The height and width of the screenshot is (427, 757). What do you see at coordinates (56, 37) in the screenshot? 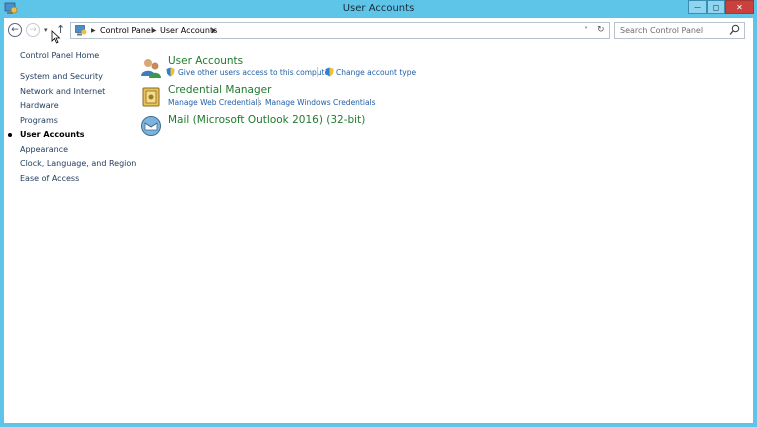
I see `mouse-cursor-icon` at bounding box center [56, 37].